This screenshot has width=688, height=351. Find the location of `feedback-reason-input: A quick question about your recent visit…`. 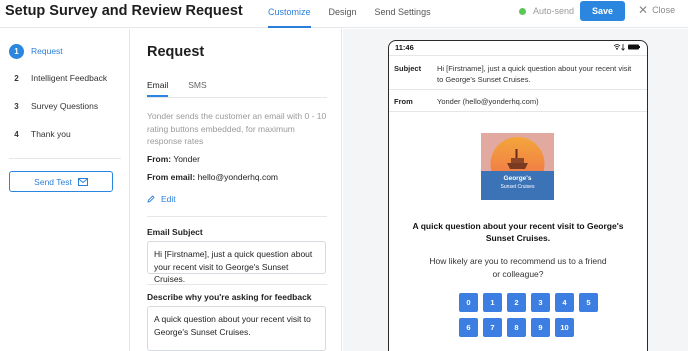

feedback-reason-input: A quick question about your recent visit… is located at coordinates (236, 328).